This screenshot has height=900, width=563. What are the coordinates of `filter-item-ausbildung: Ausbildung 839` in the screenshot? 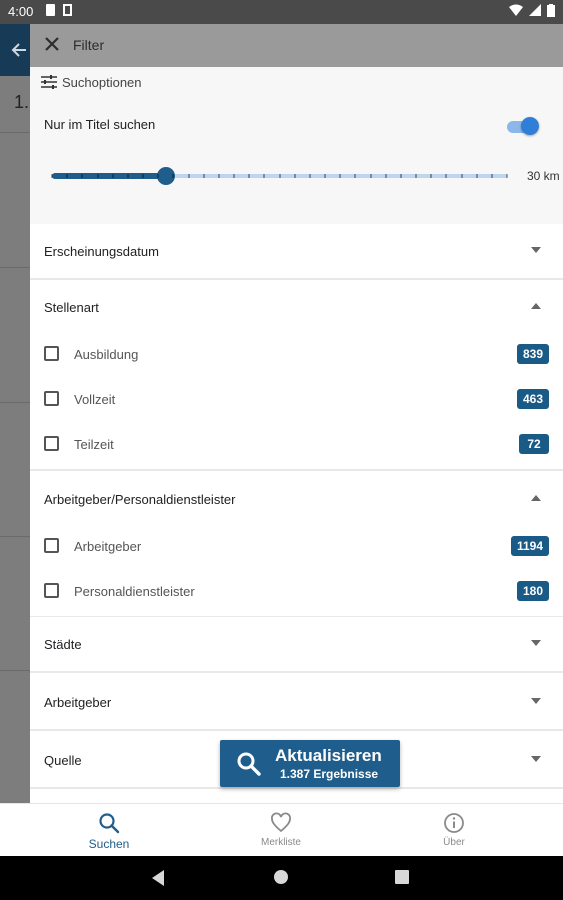 It's located at (296, 356).